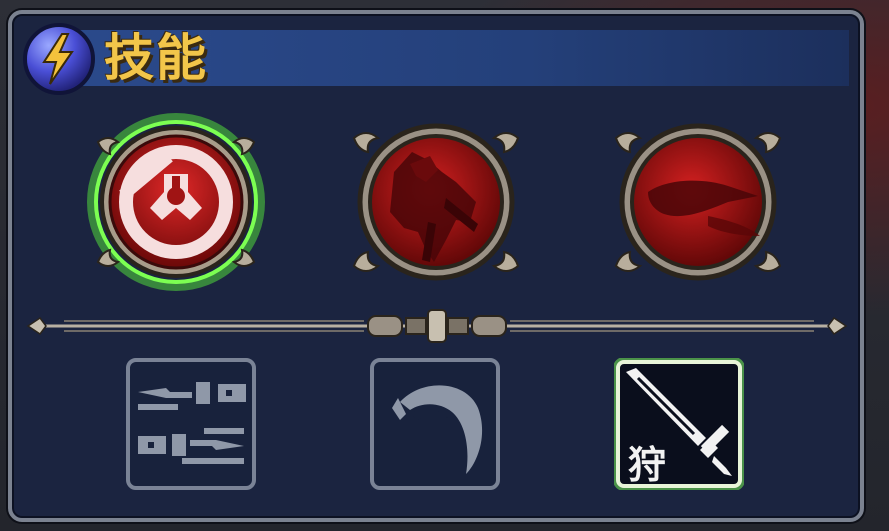 This screenshot has width=889, height=531. I want to click on hunter-sword-icon: 狩, so click(679, 424).